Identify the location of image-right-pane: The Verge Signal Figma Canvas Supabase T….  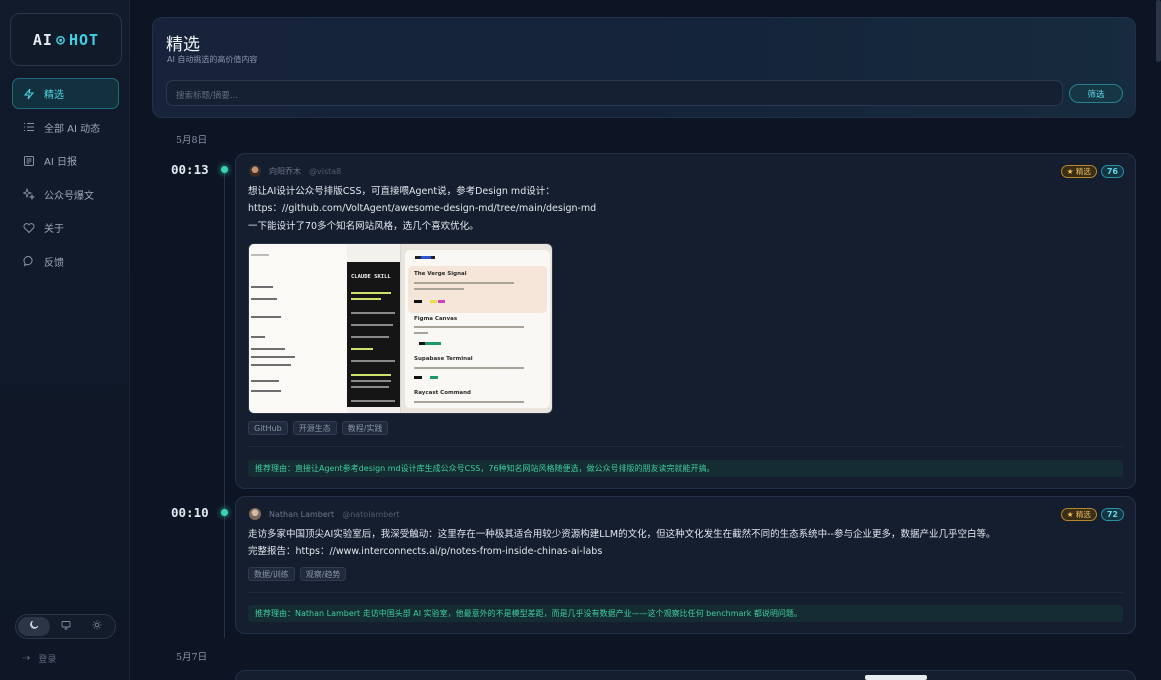
(476, 328).